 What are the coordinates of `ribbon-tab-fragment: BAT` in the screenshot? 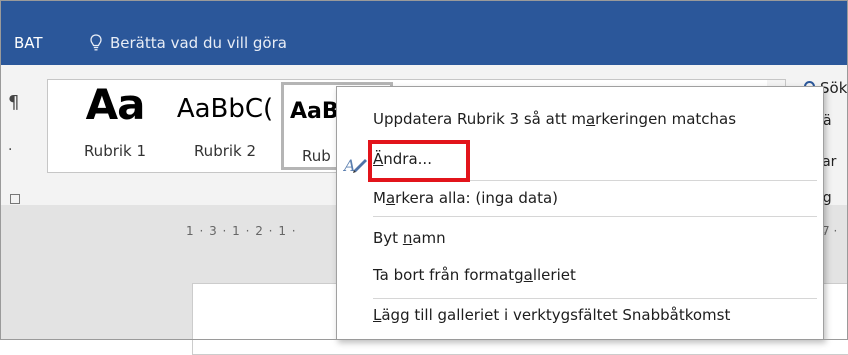 It's located at (28, 43).